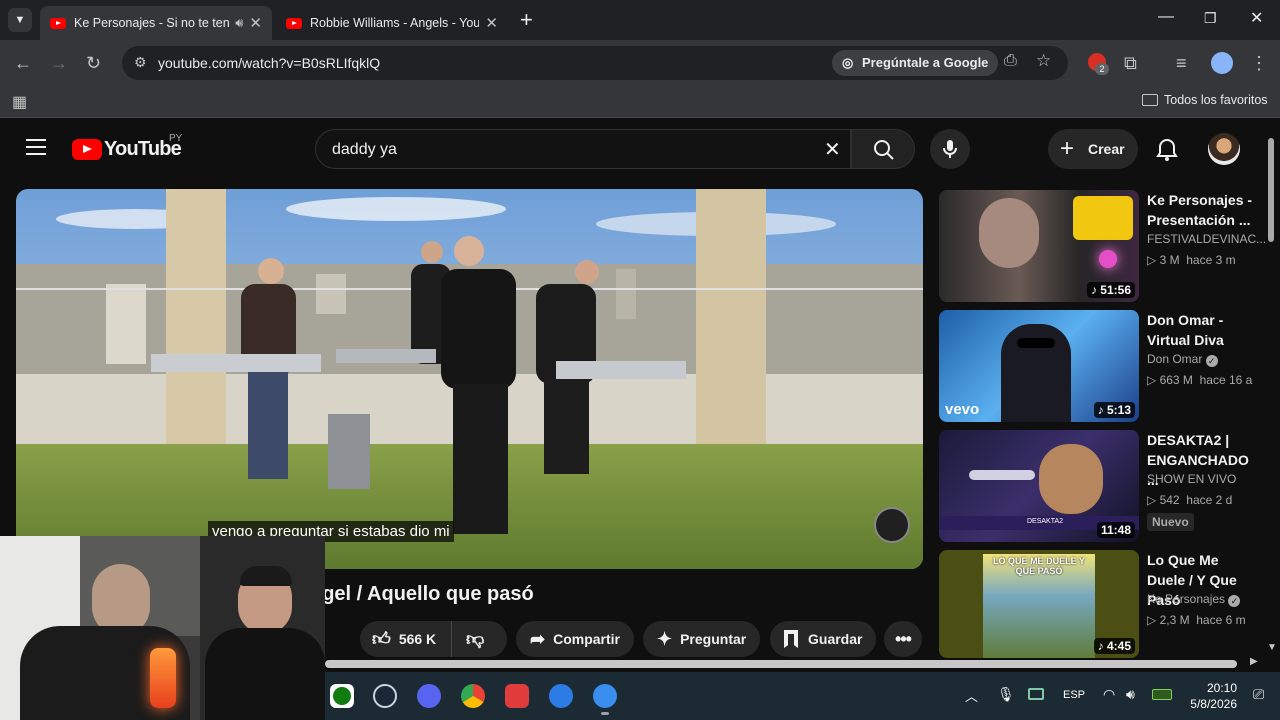  What do you see at coordinates (1254, 661) in the screenshot?
I see `scroll-right-icon: ▶` at bounding box center [1254, 661].